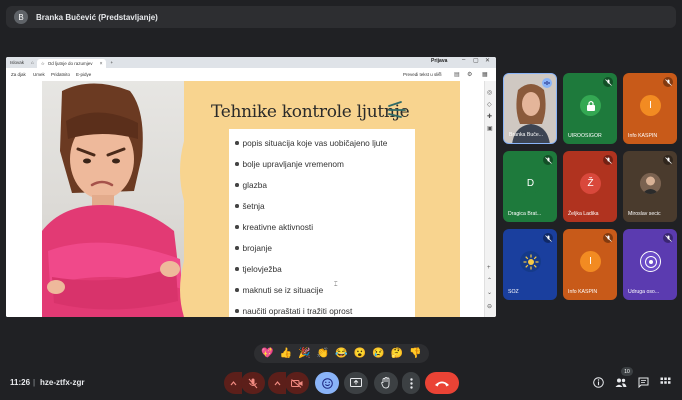  Describe the element at coordinates (457, 74) in the screenshot. I see `layout-icon: ▤` at that location.